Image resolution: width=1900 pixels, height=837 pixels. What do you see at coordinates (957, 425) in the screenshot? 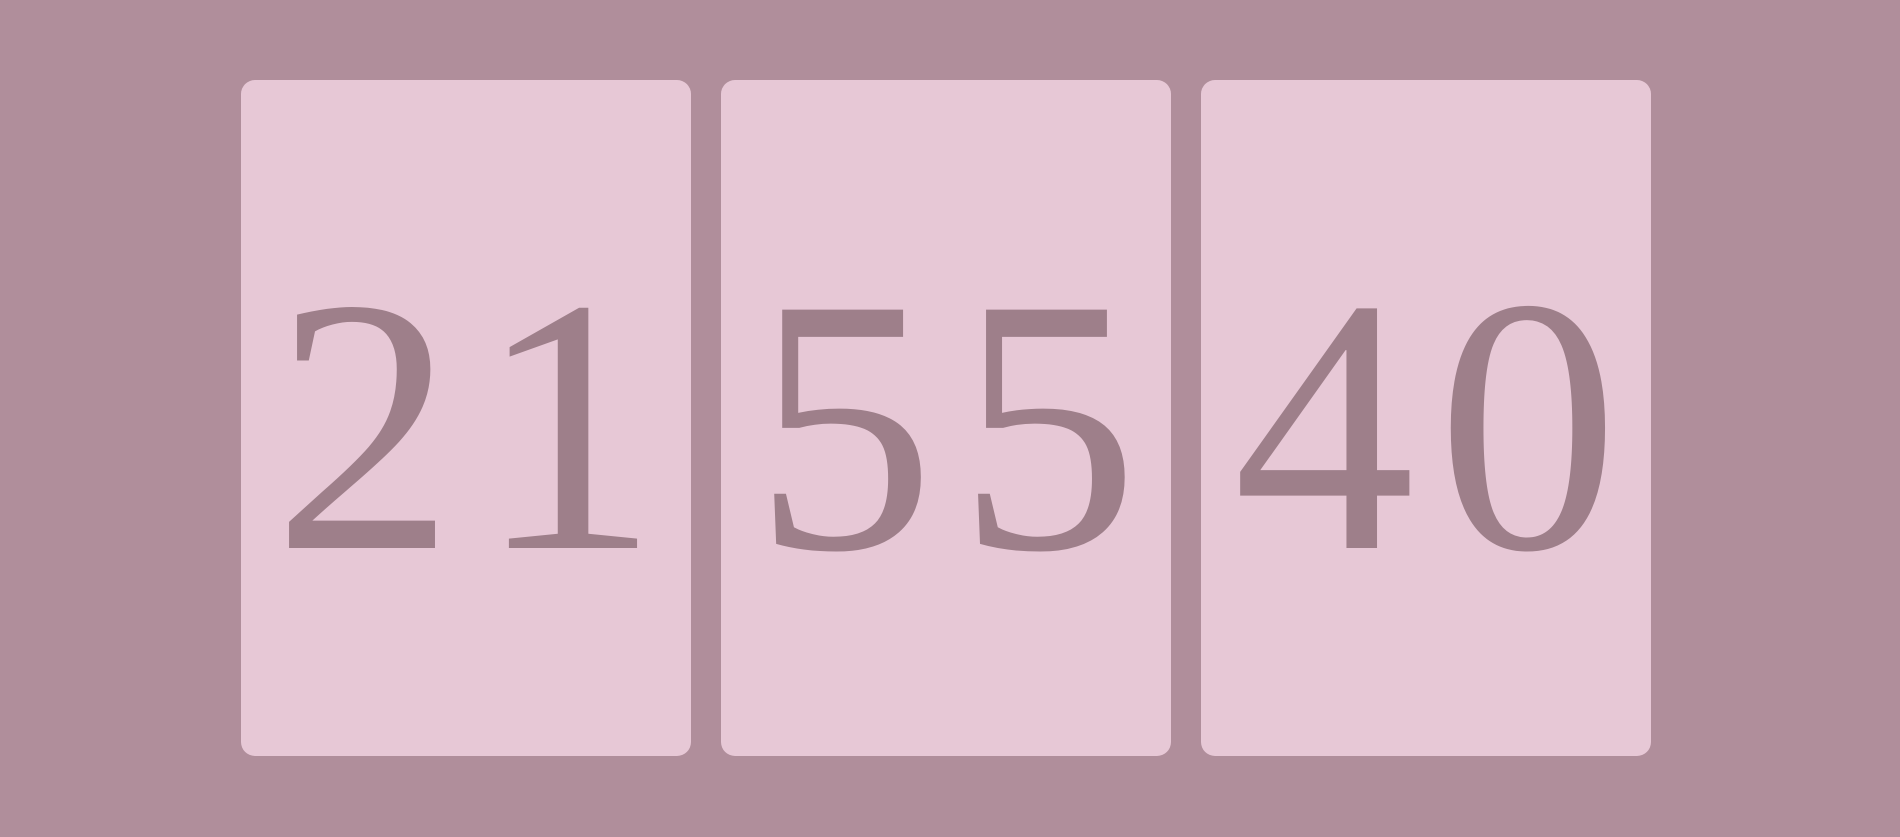
I see `minutes-digits: 55` at bounding box center [957, 425].